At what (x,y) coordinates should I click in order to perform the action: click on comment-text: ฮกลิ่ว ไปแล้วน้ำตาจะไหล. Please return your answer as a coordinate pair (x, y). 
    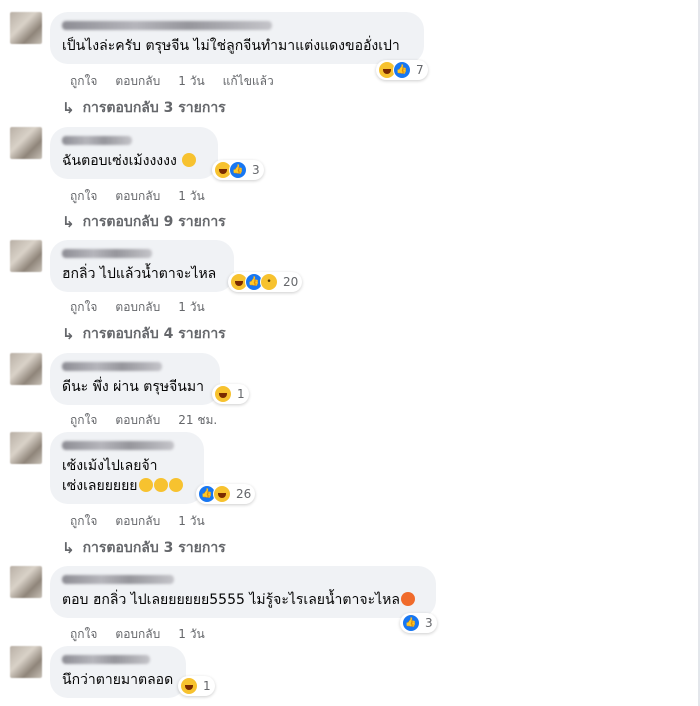
    Looking at the image, I should click on (139, 274).